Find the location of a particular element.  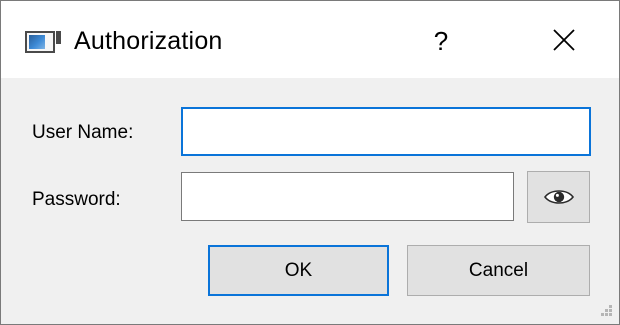

close-icon is located at coordinates (564, 40).